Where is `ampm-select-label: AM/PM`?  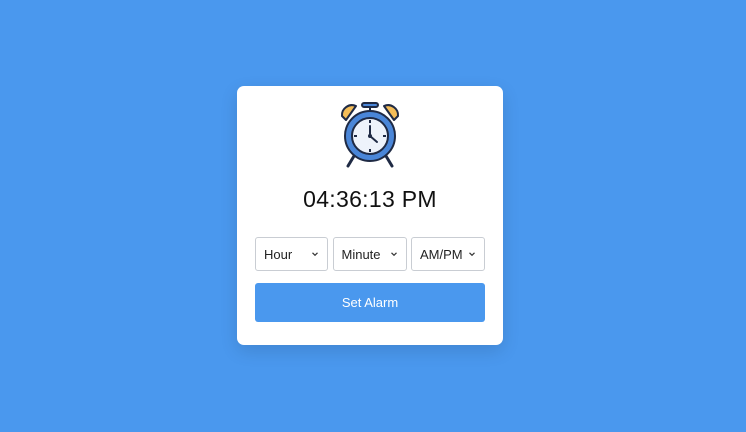
ampm-select-label: AM/PM is located at coordinates (441, 254).